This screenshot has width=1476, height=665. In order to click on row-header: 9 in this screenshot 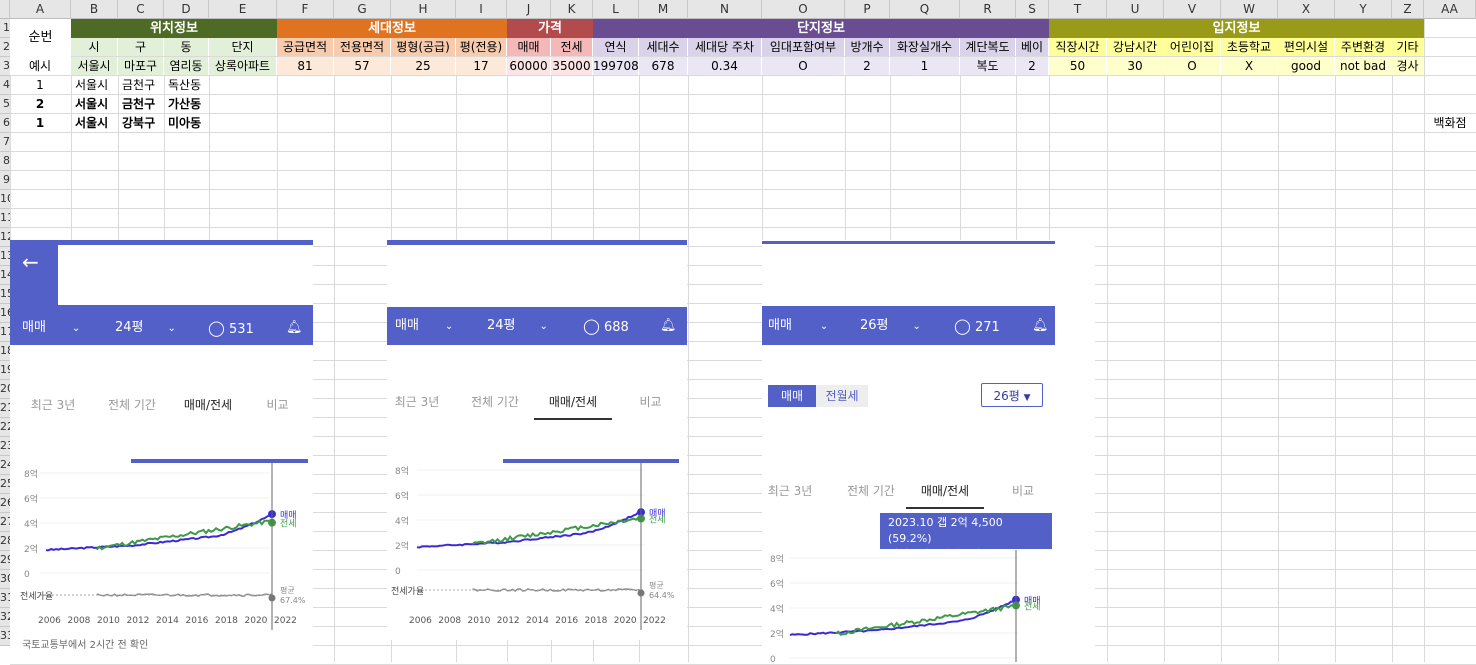, I will do `click(5, 180)`.